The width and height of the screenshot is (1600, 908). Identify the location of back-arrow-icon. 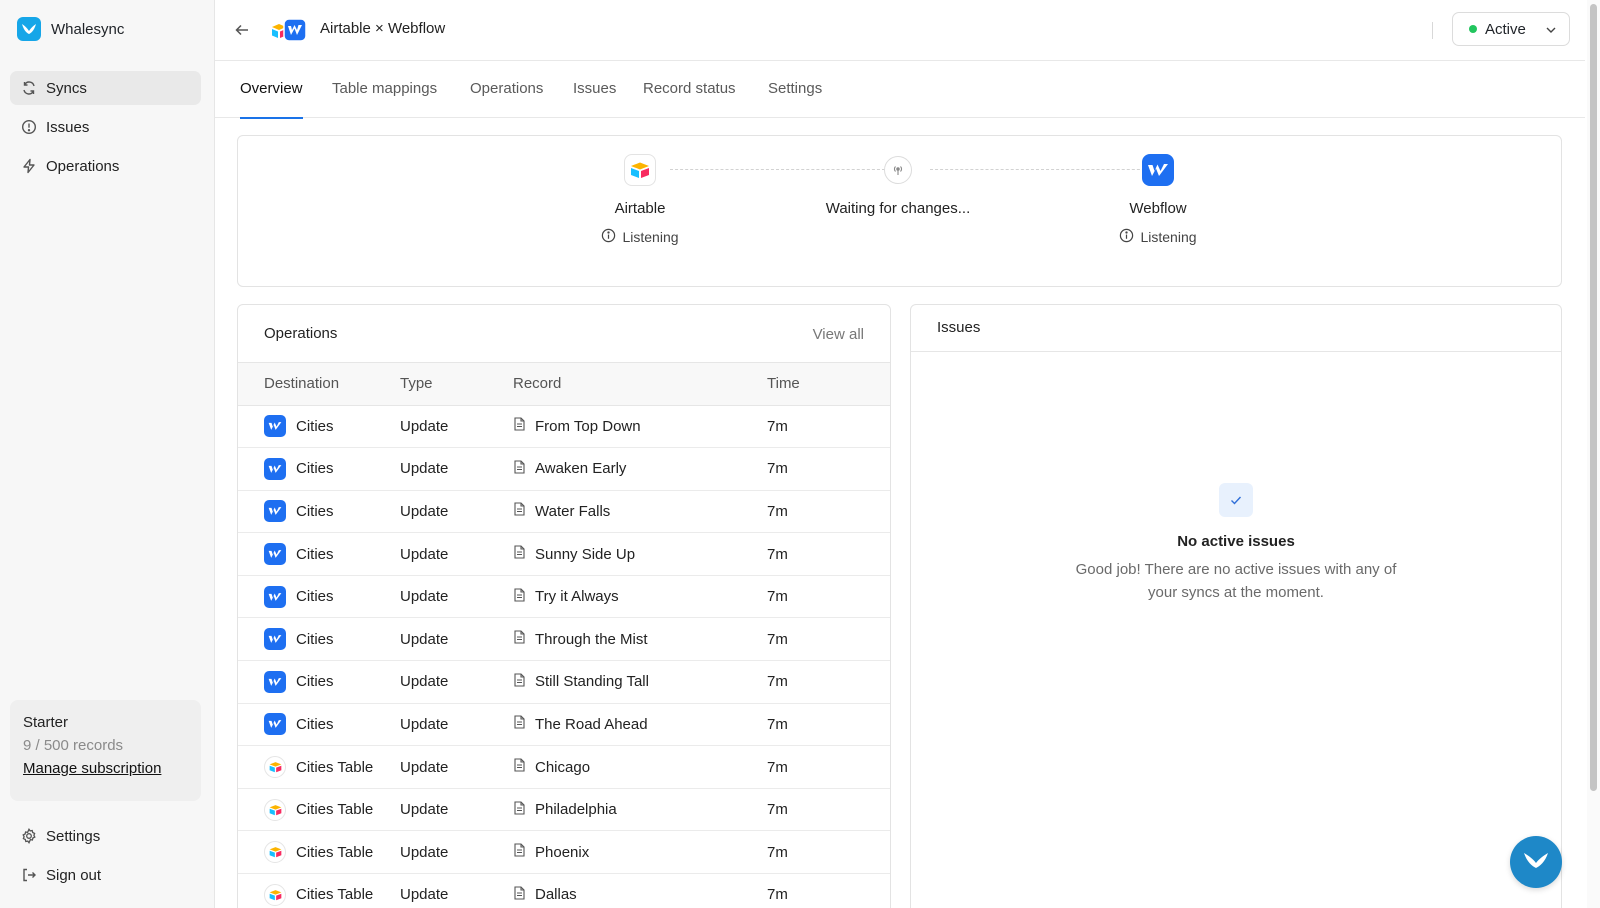
(242, 30).